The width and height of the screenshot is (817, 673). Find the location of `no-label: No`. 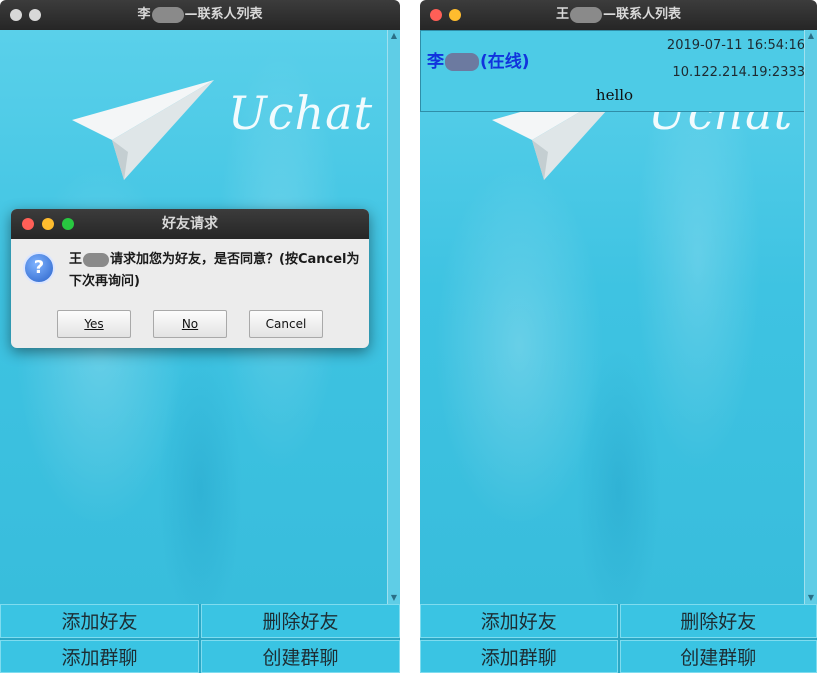

no-label: No is located at coordinates (190, 324).